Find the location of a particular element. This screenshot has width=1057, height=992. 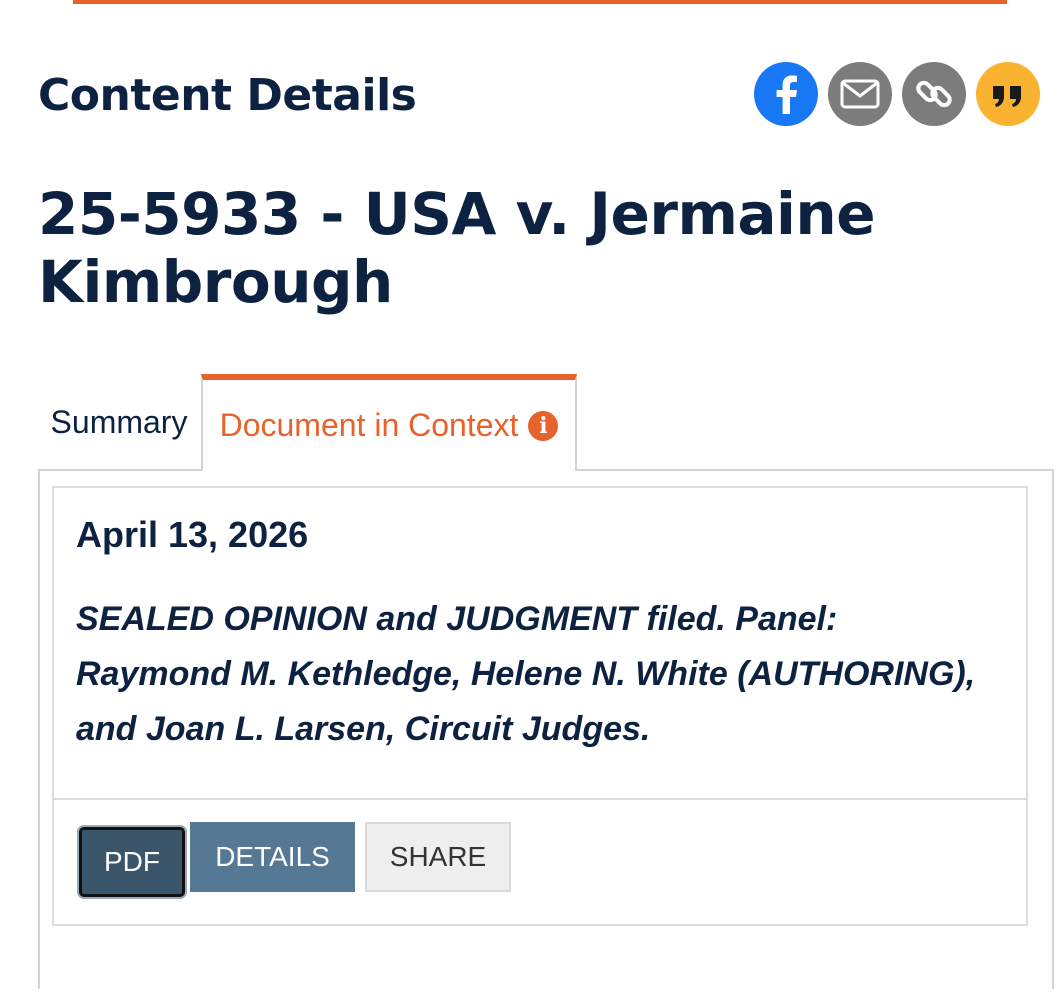

tab-document-in-context-label: Document in Context is located at coordinates (369, 425).